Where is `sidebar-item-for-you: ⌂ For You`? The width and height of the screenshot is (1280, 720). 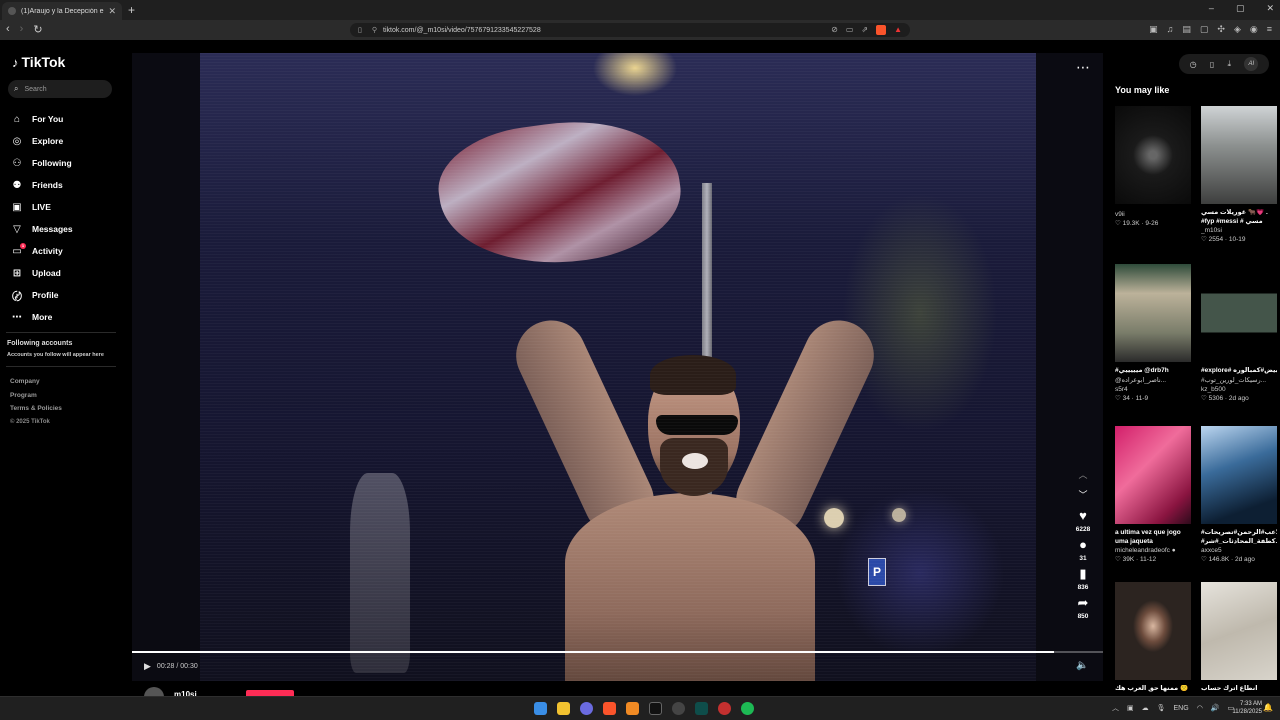 sidebar-item-for-you: ⌂ For You is located at coordinates (41, 119).